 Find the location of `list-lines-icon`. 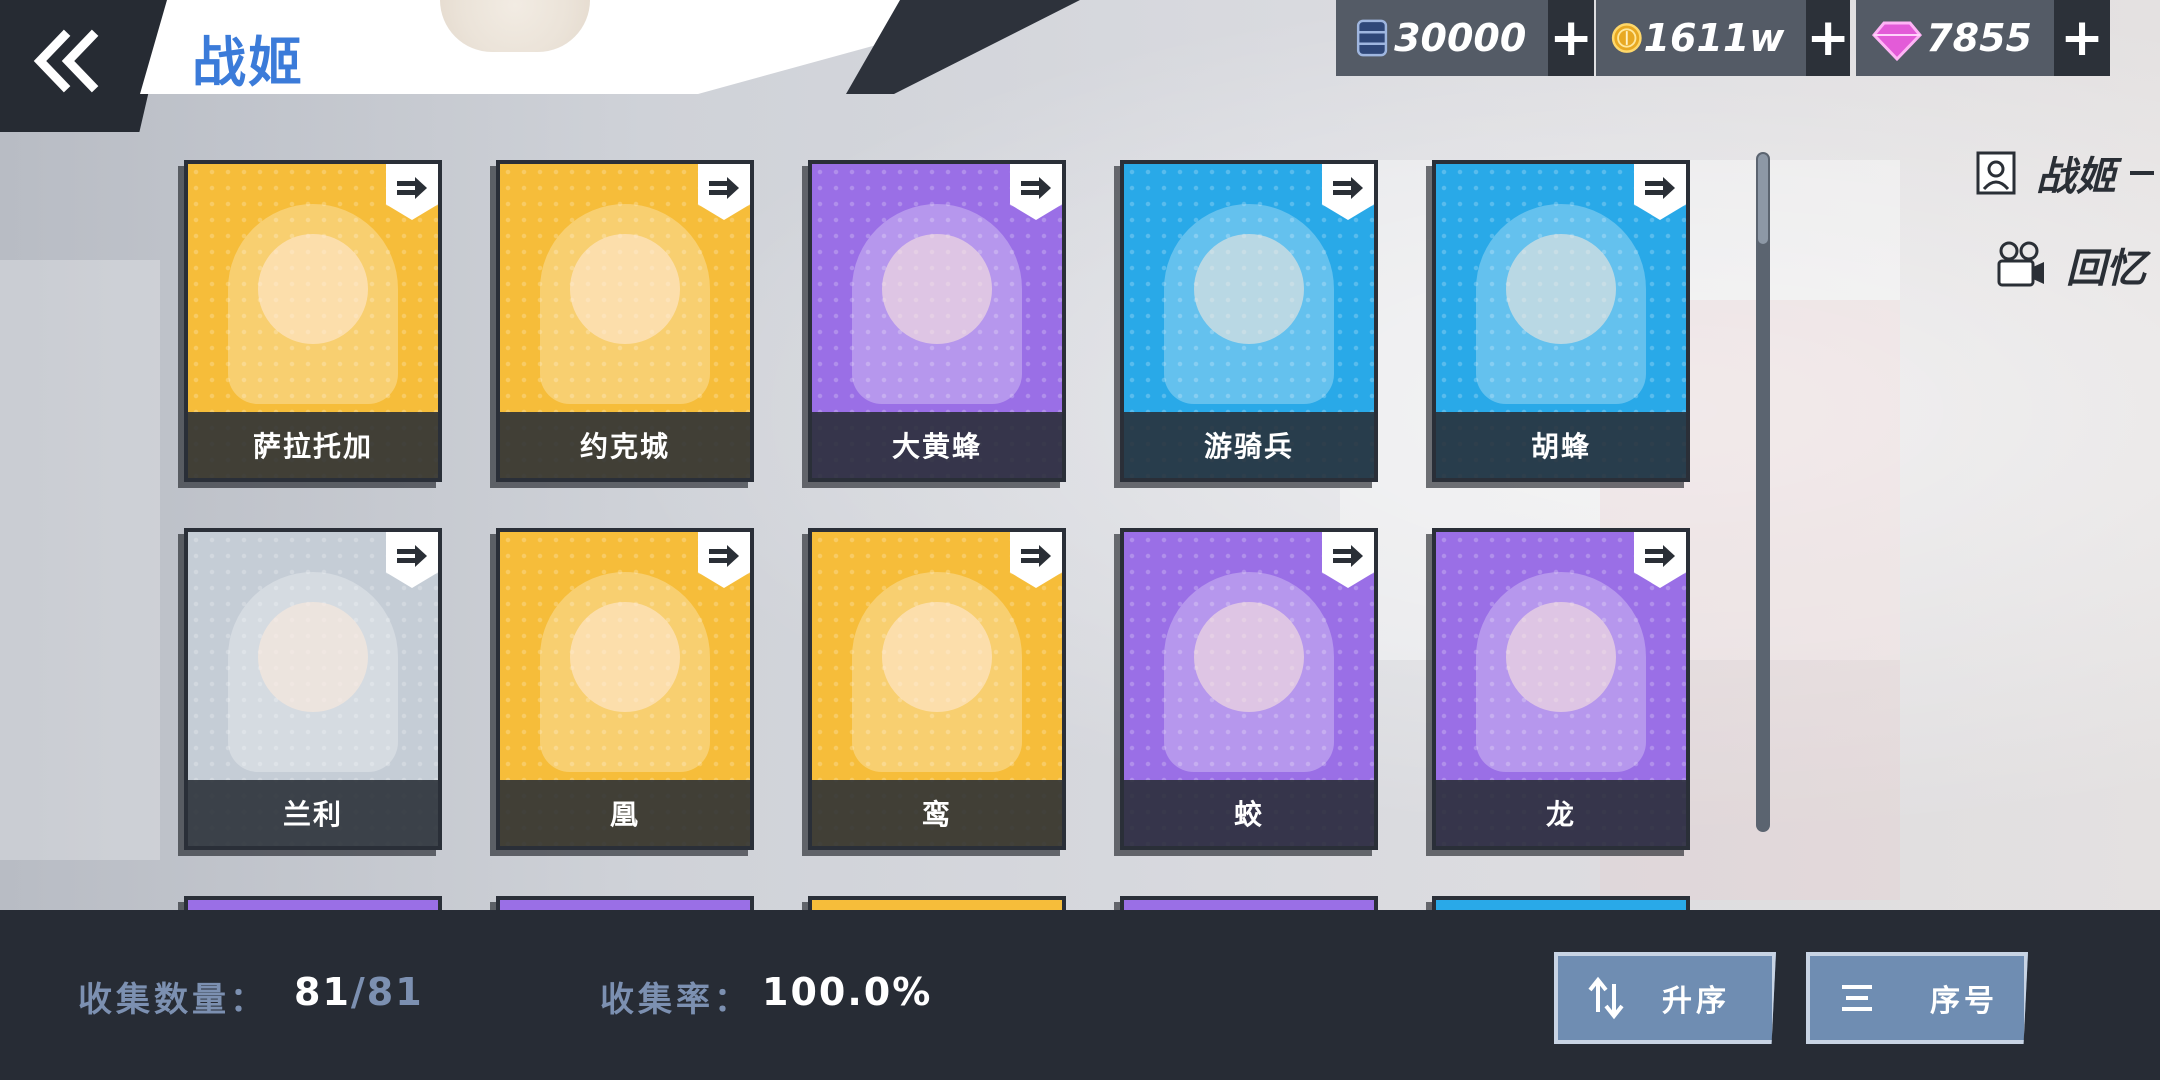

list-lines-icon is located at coordinates (1857, 998).